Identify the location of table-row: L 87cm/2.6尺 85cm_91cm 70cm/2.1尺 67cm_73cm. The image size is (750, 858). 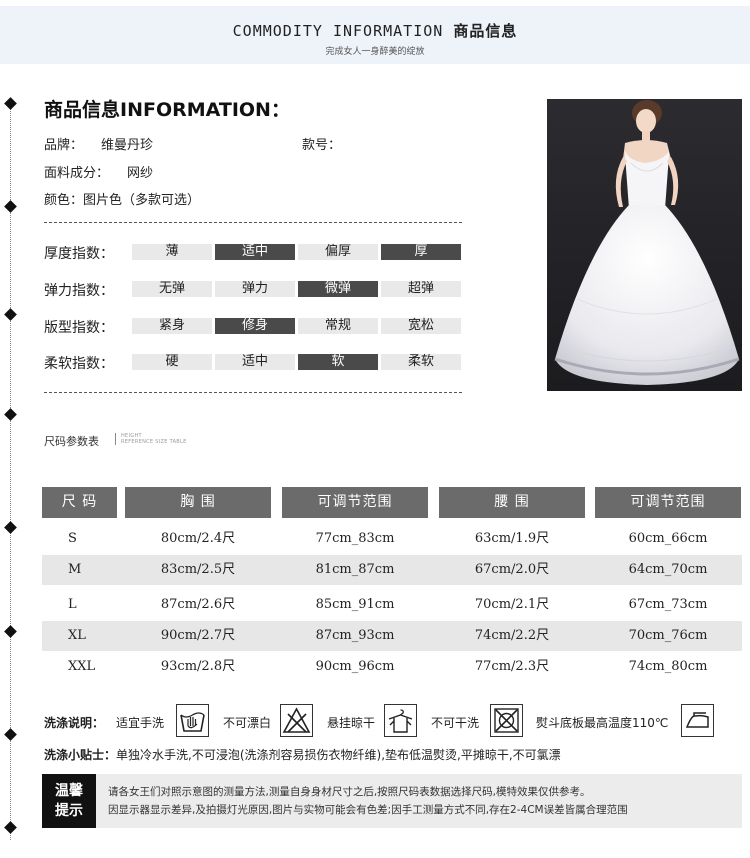
(392, 605).